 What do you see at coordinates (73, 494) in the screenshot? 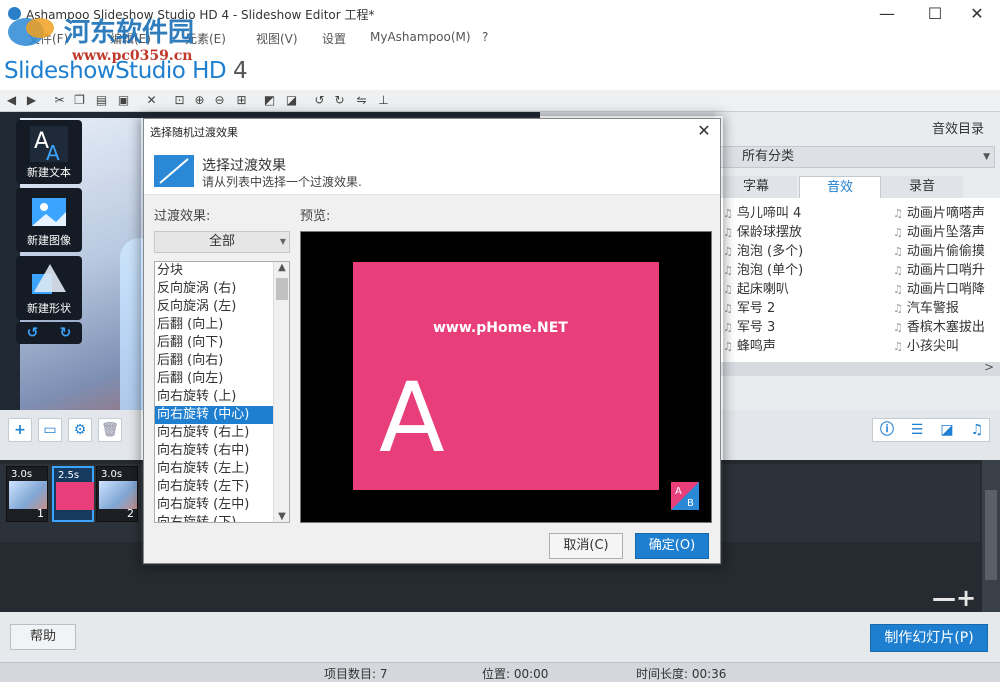
I see `timeline-transition-clip: 2.5s` at bounding box center [73, 494].